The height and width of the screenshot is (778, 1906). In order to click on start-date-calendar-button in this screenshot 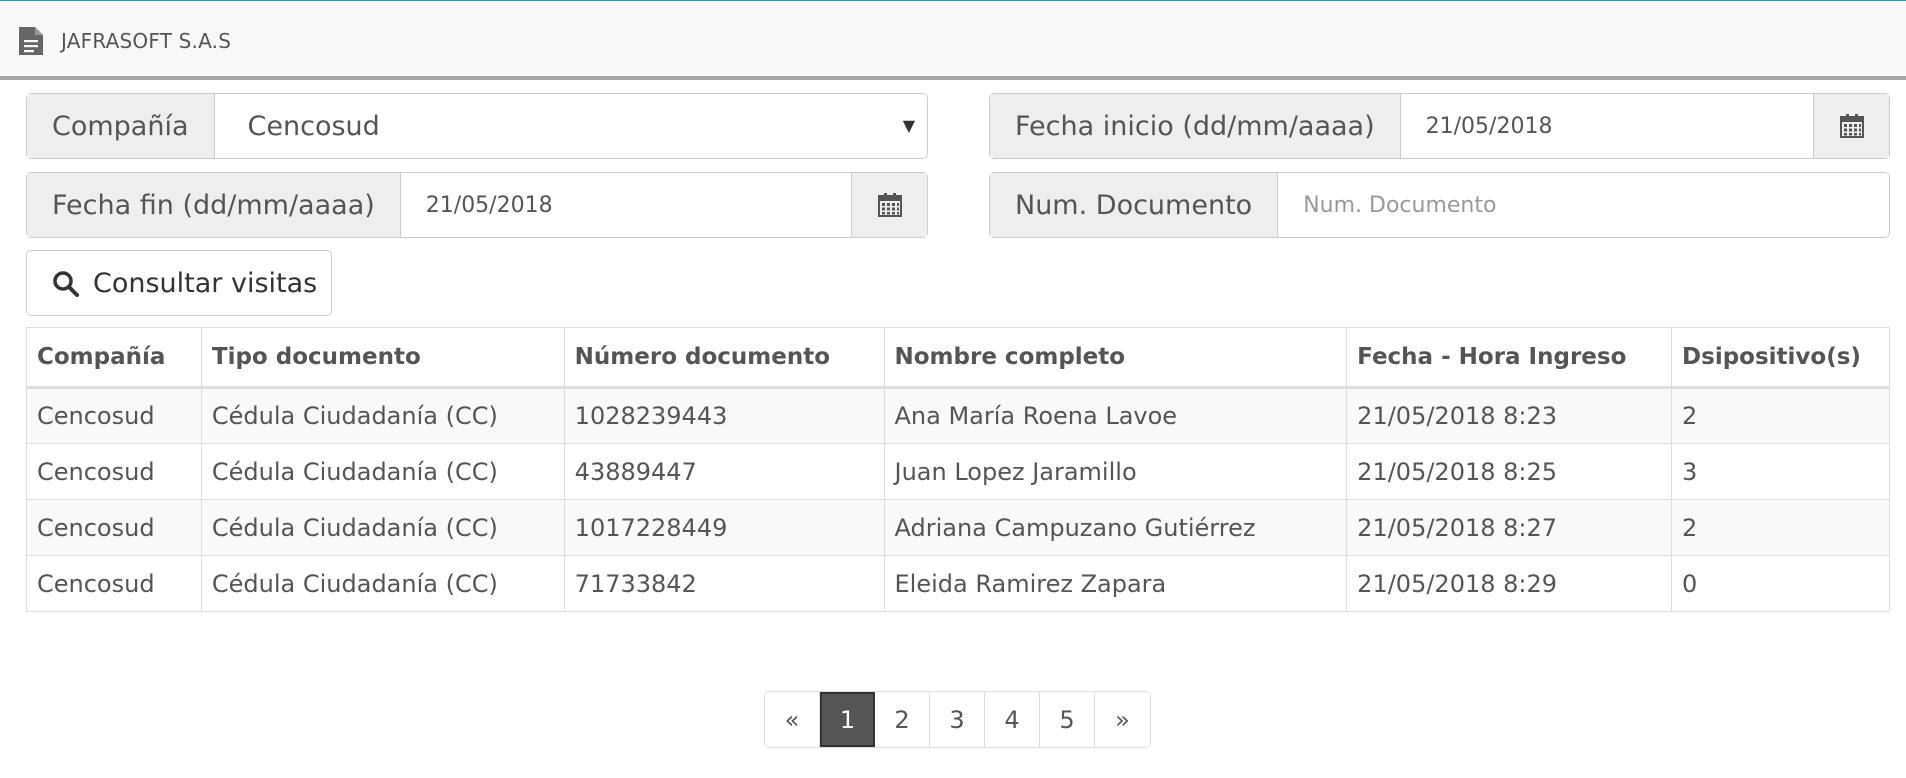, I will do `click(1851, 126)`.